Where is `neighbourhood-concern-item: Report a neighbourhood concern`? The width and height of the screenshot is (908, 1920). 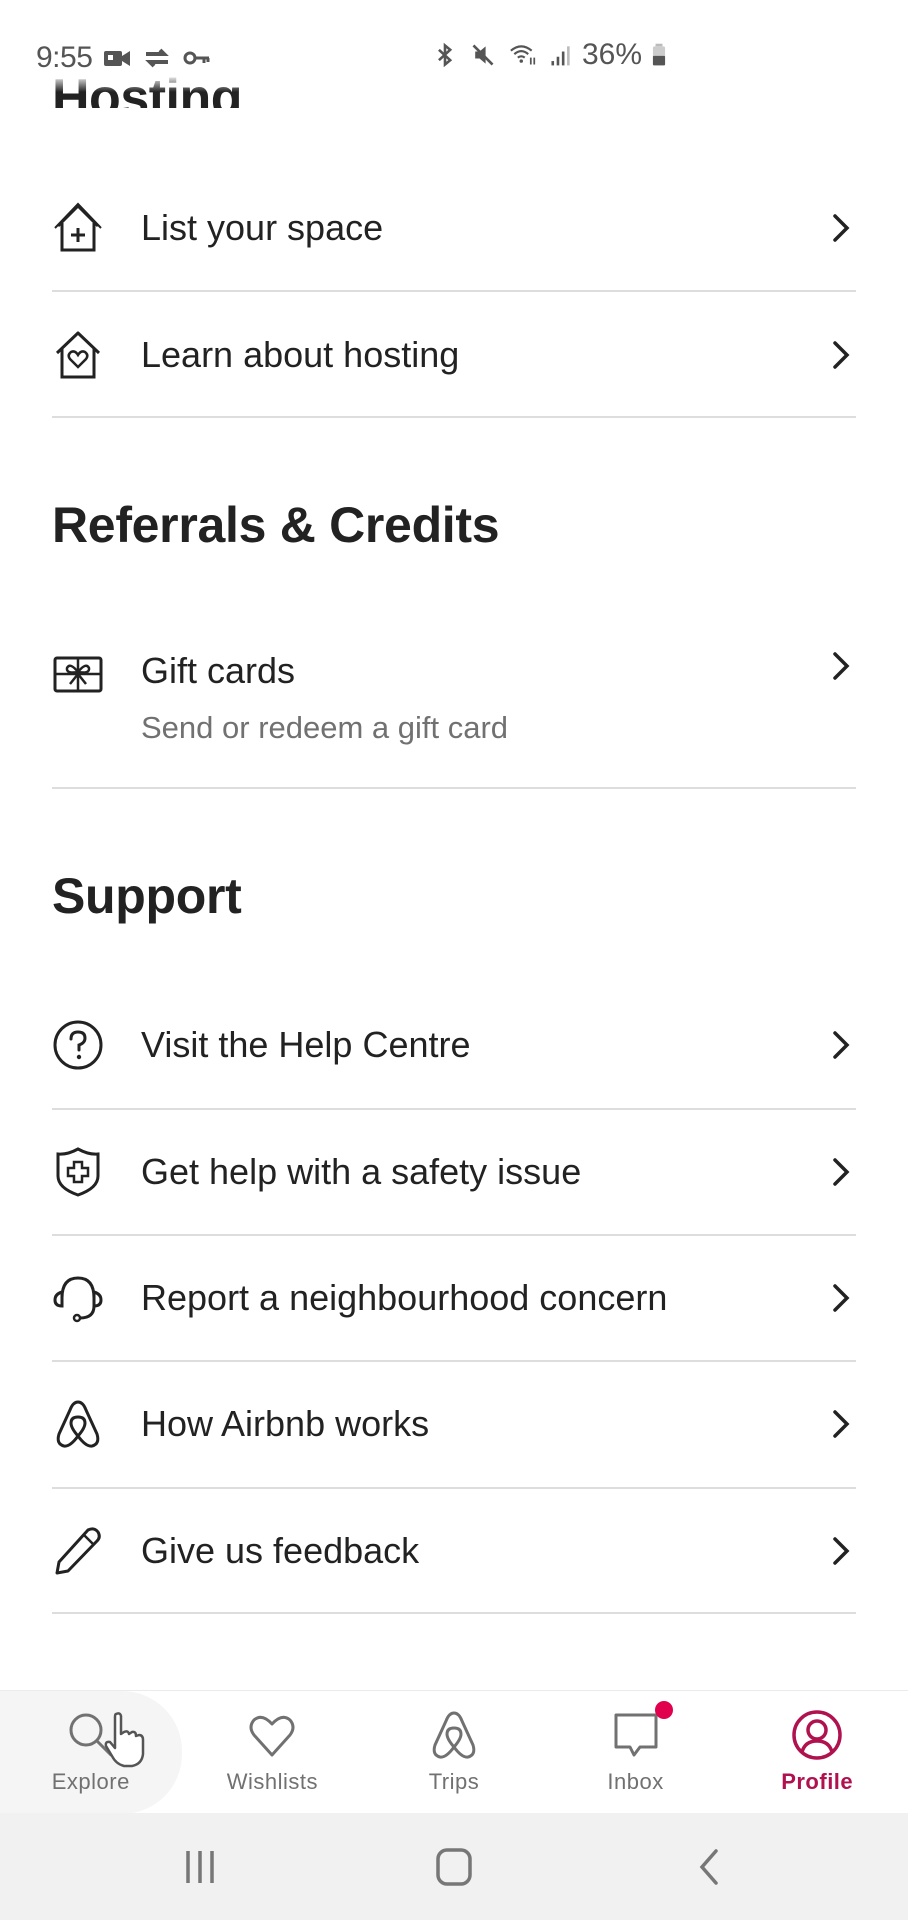 neighbourhood-concern-item: Report a neighbourhood concern is located at coordinates (454, 1298).